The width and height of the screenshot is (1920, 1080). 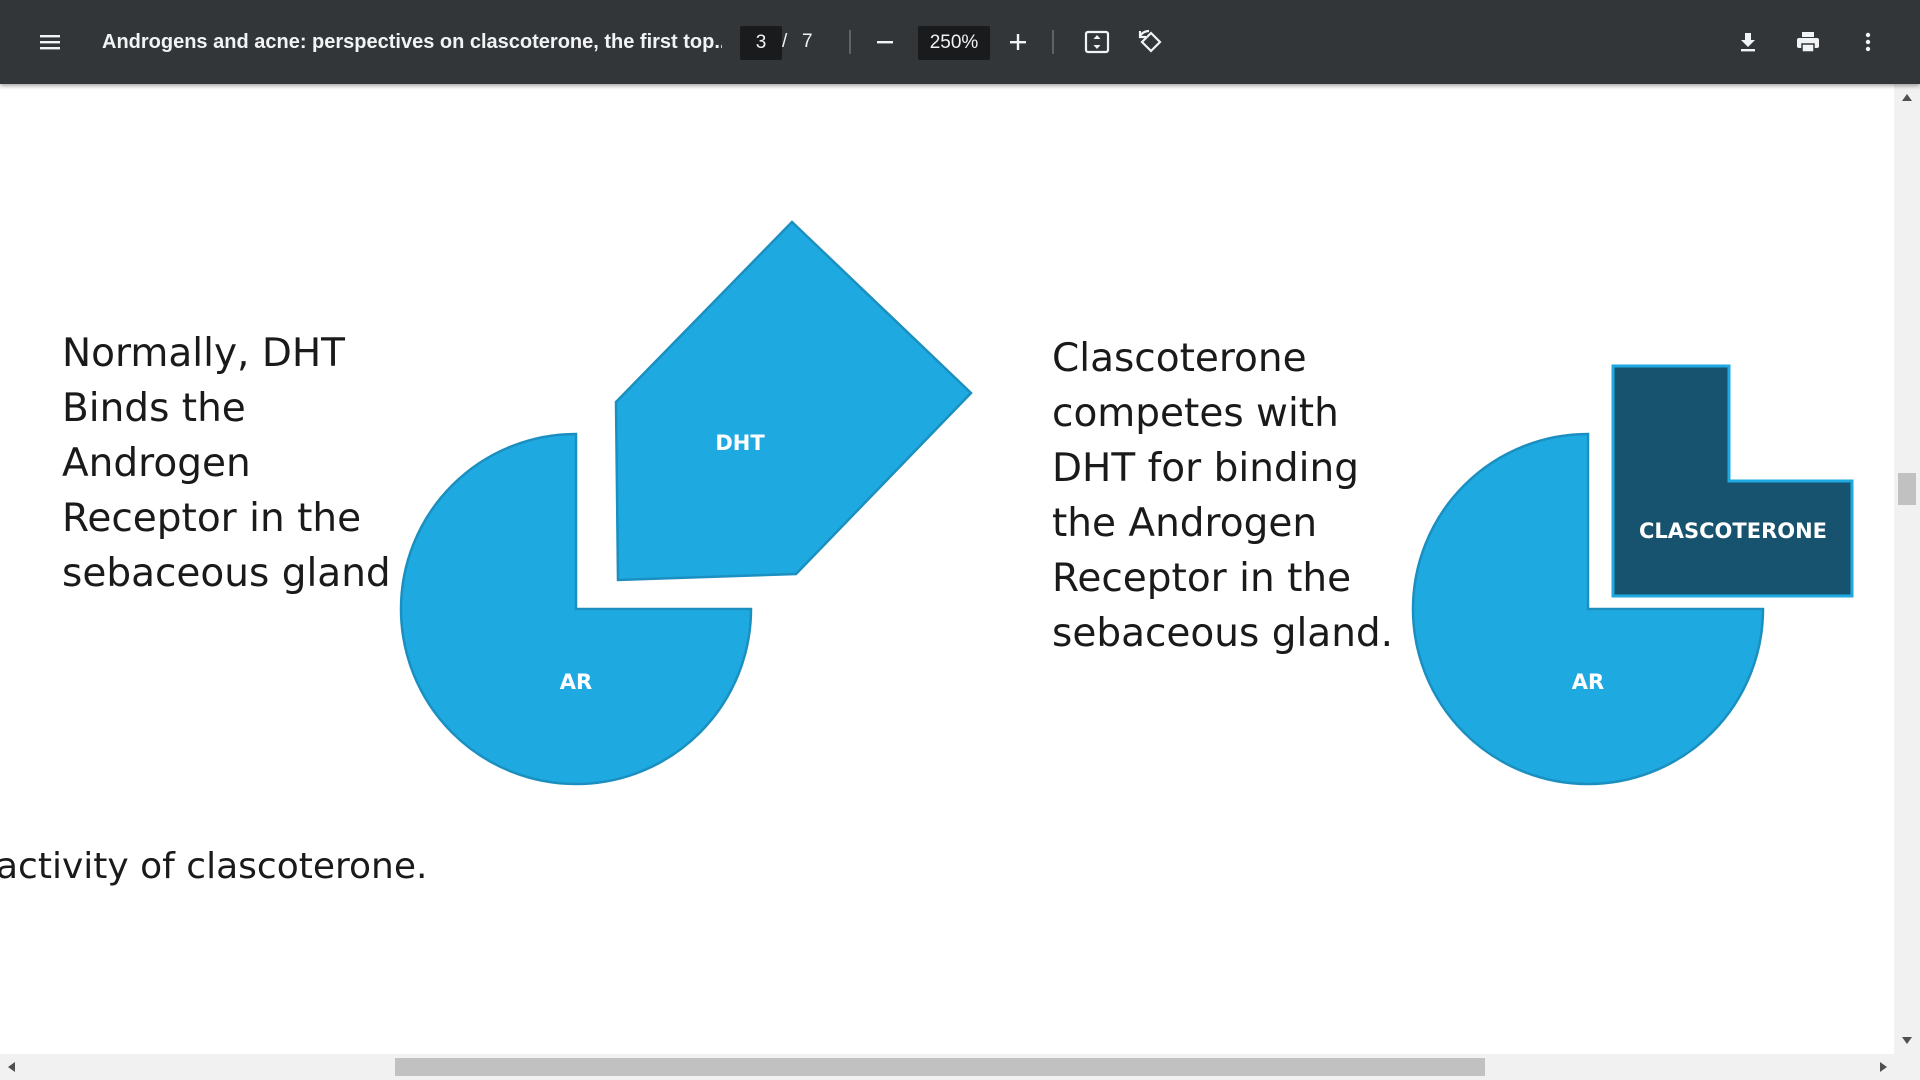 I want to click on download-icon, so click(x=1748, y=42).